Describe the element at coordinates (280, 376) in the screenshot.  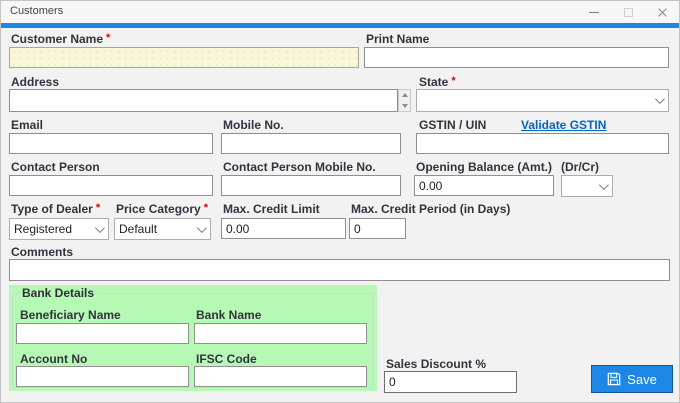
I see `ifsc-code-input` at that location.